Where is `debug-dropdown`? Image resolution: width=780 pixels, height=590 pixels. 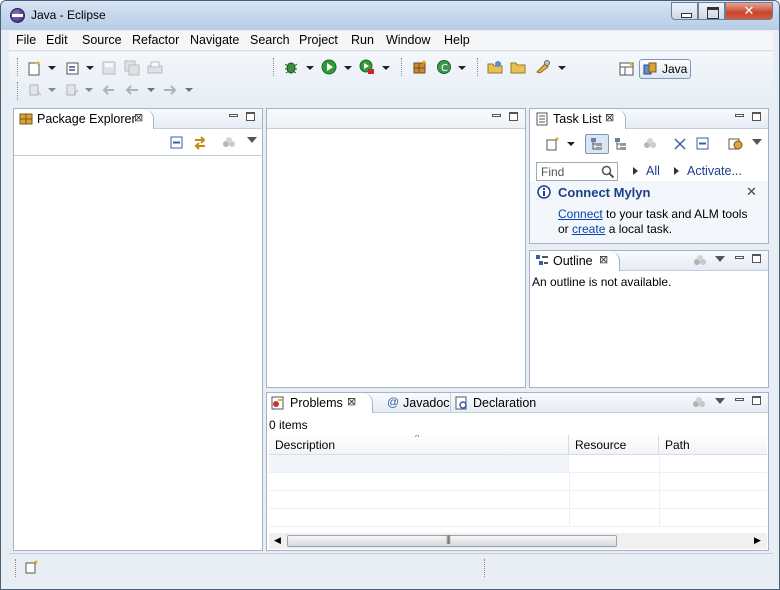 debug-dropdown is located at coordinates (310, 68).